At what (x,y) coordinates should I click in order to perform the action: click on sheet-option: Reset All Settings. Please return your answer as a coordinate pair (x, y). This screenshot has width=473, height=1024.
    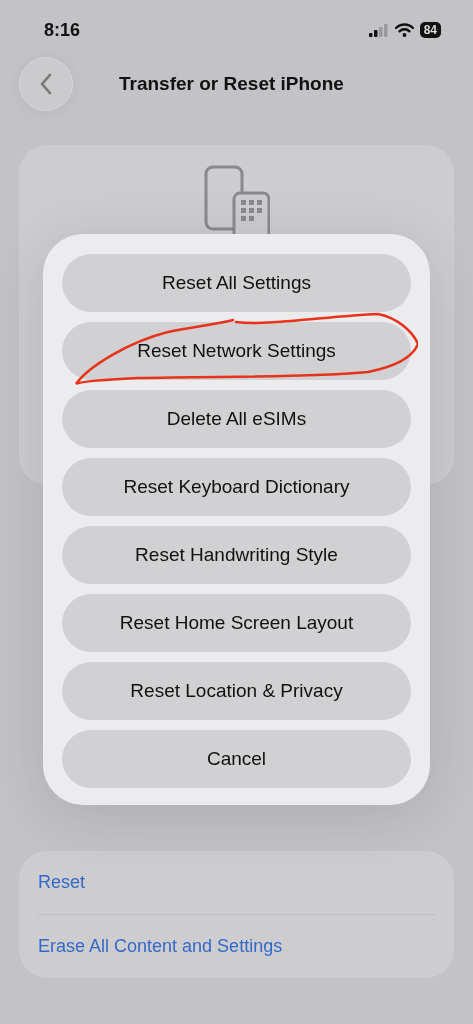
    Looking at the image, I should click on (236, 283).